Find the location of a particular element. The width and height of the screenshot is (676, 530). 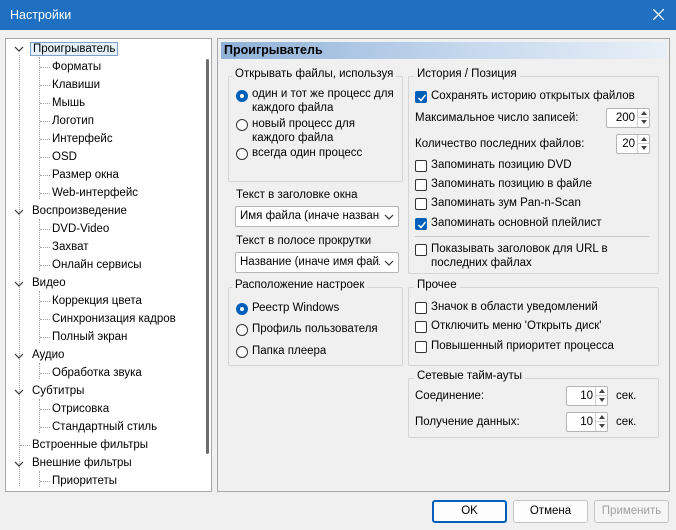

tree-item-external-filters: Внешние фильтры is located at coordinates (82, 463).